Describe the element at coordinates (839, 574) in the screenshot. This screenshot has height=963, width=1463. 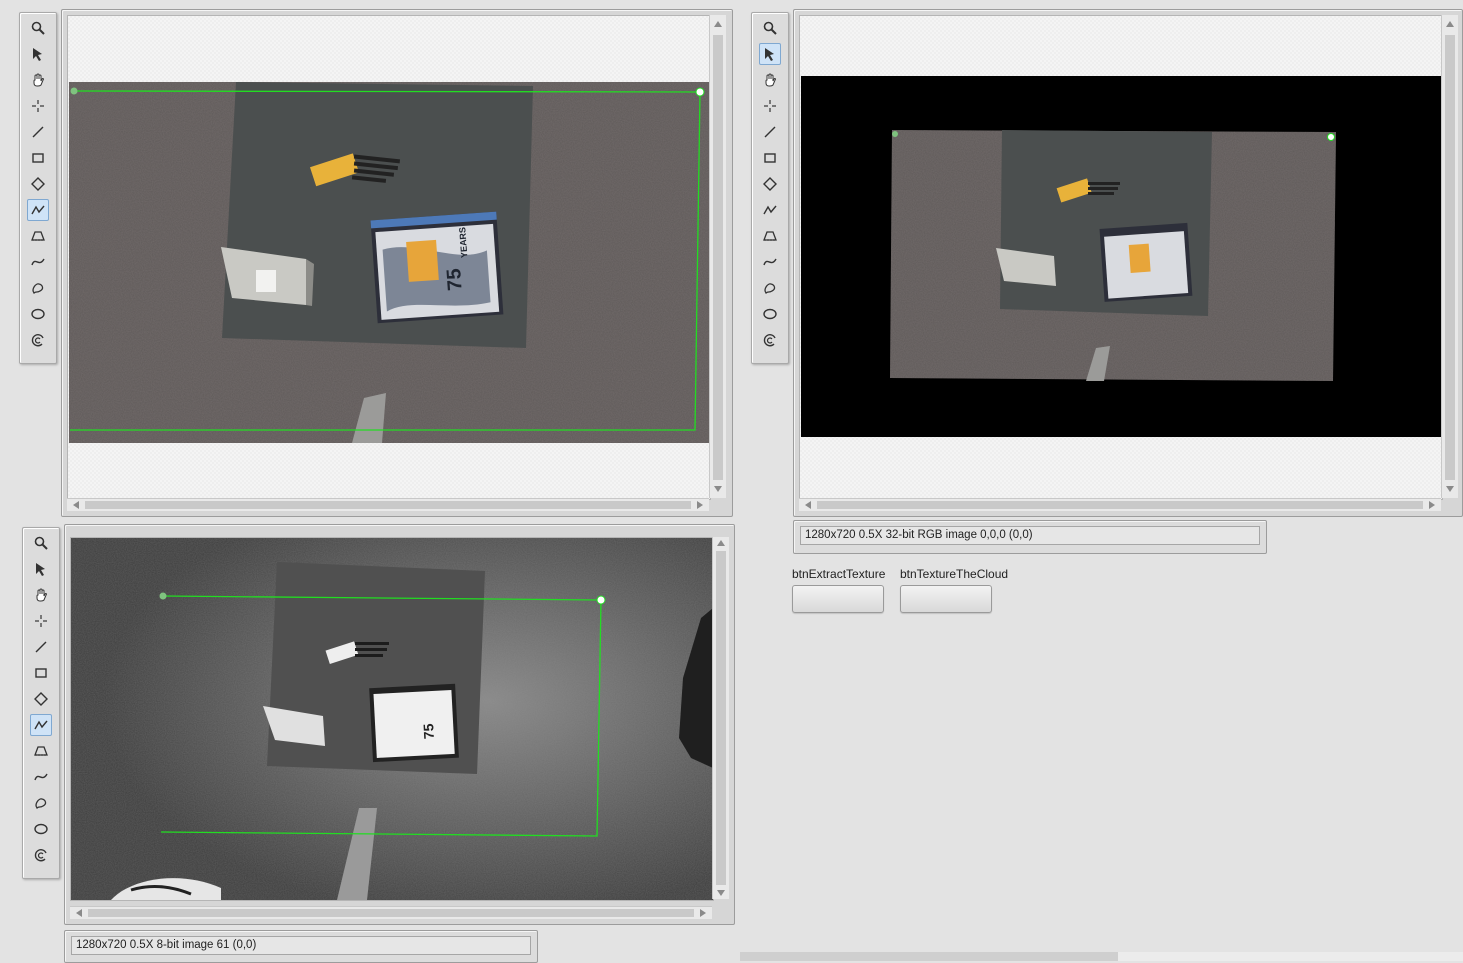
I see `extract-texture-label: btnExtractTexture` at that location.